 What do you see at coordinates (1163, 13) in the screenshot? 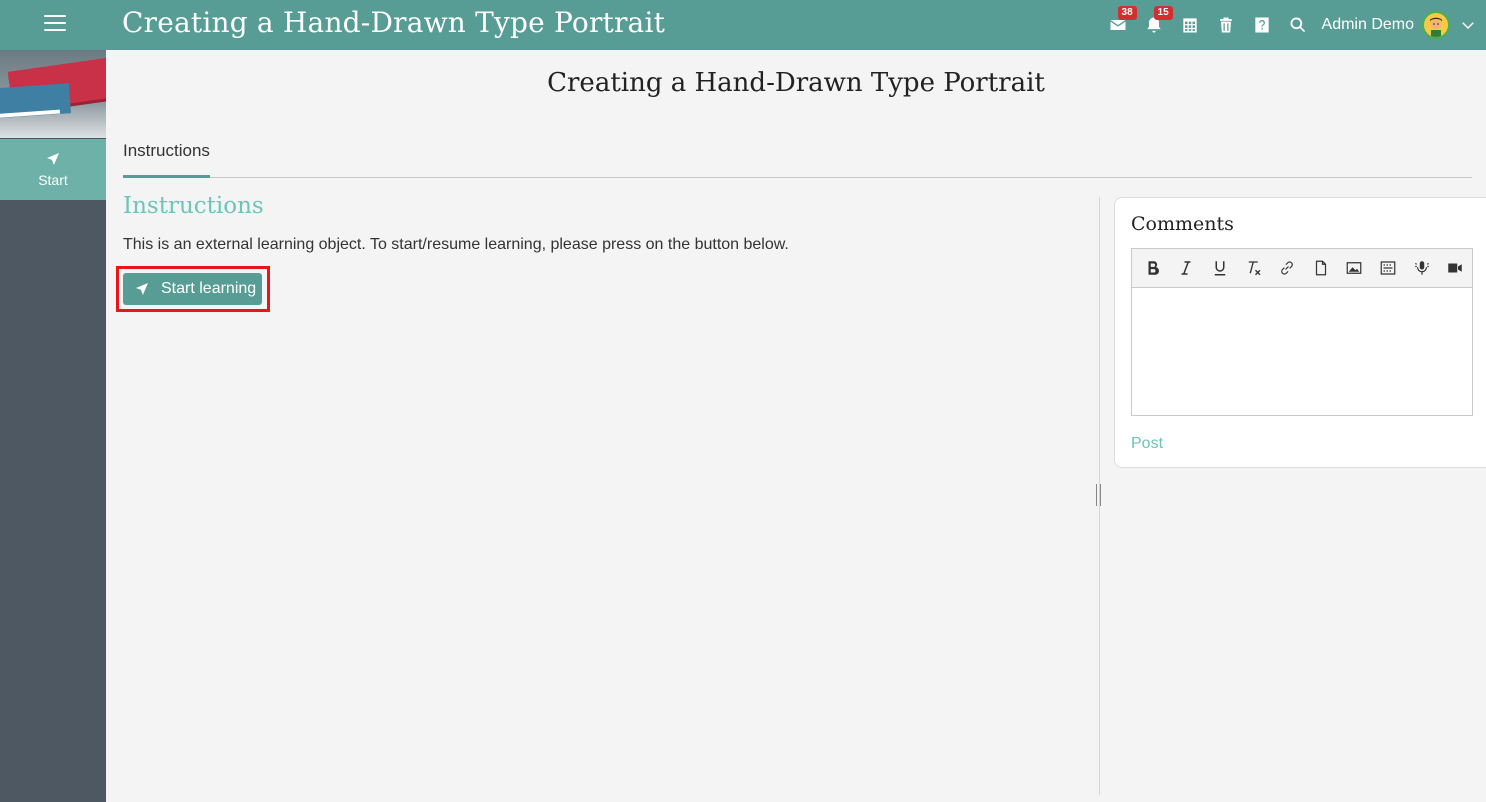
I see `notifications-badge: 15` at bounding box center [1163, 13].